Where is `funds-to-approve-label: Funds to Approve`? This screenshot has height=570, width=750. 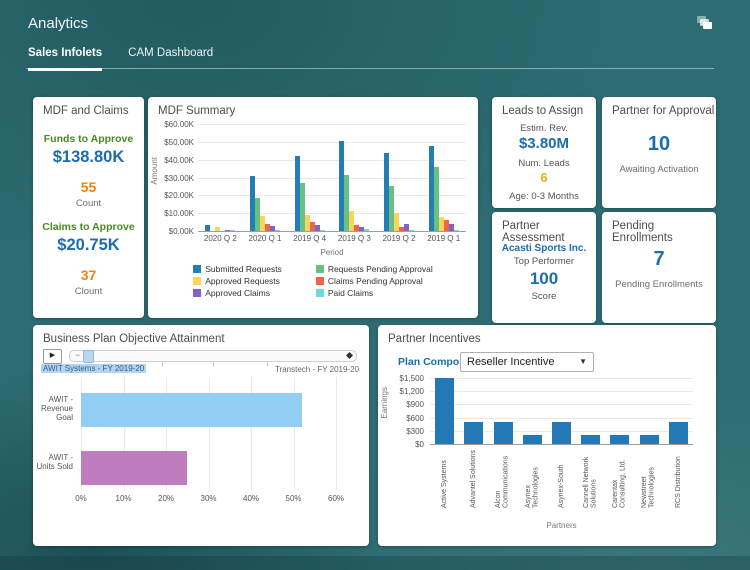
funds-to-approve-label: Funds to Approve is located at coordinates (88, 139).